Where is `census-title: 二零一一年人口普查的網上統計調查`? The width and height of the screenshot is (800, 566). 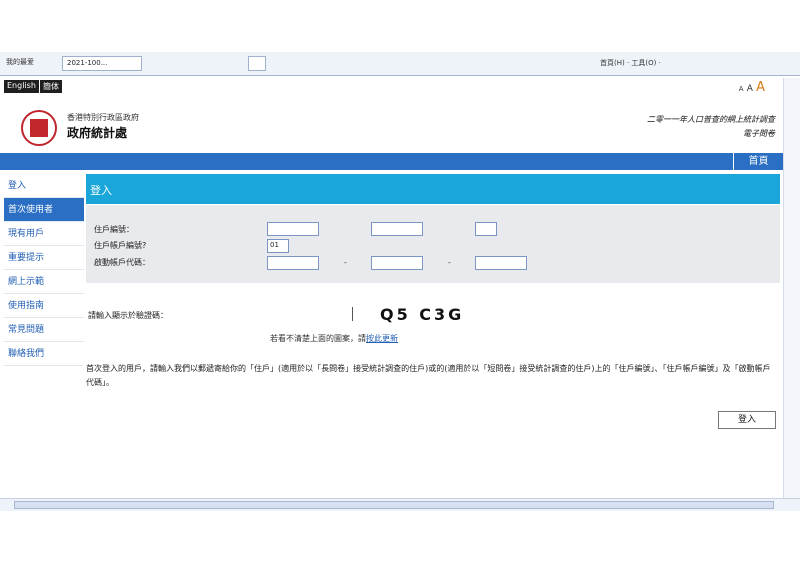 census-title: 二零一一年人口普查的網上統計調查 is located at coordinates (711, 119).